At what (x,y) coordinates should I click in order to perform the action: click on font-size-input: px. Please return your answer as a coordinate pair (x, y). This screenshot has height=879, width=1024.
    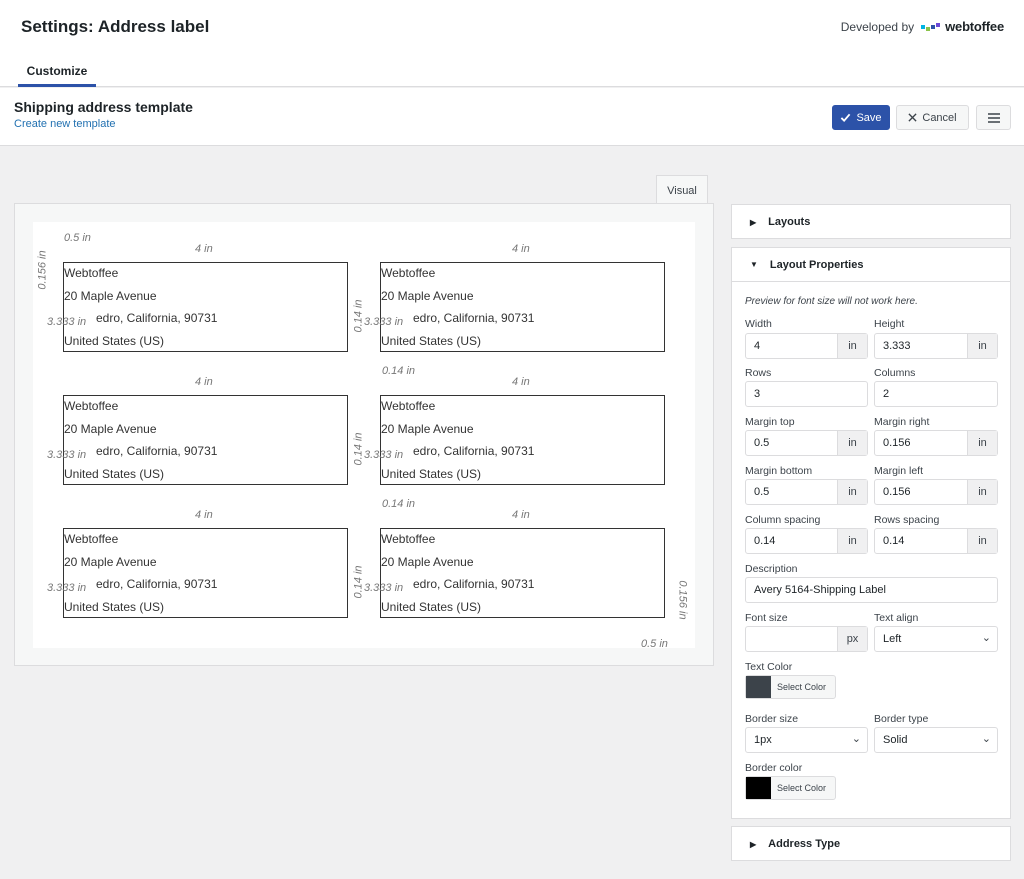
    Looking at the image, I should click on (806, 639).